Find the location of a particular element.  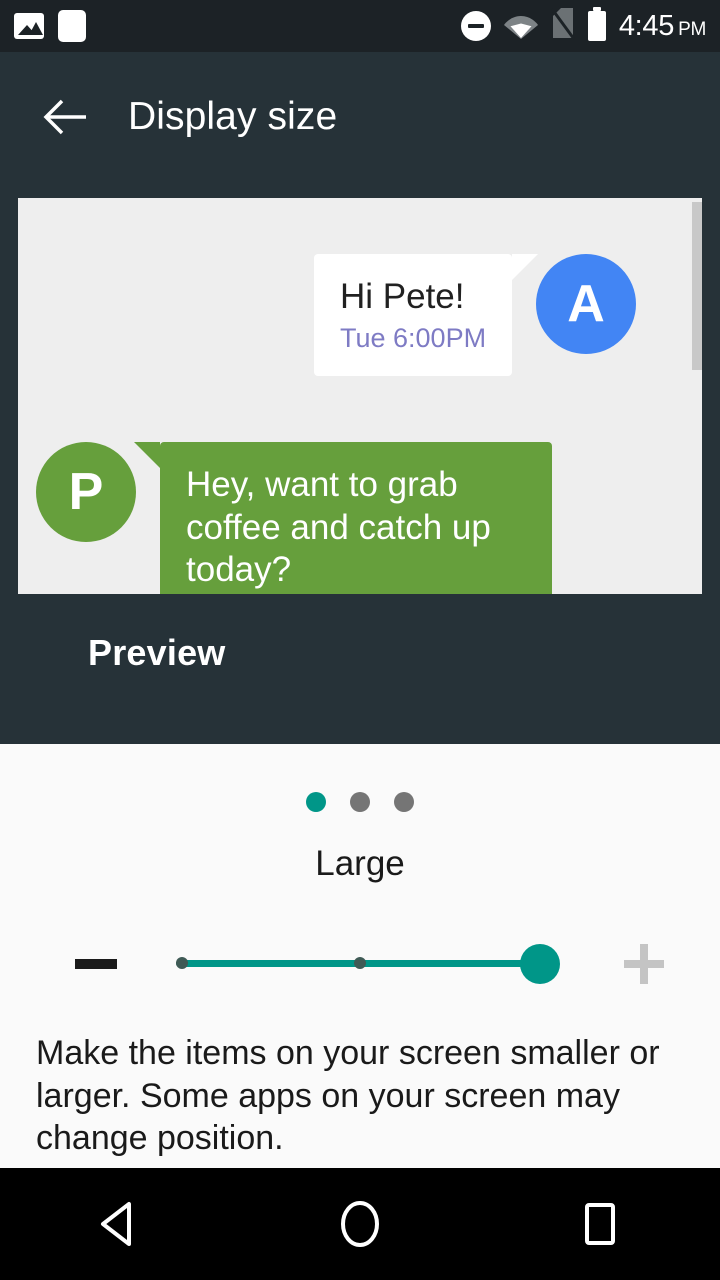

status-bar-clock: 4:45 PM is located at coordinates (662, 26).